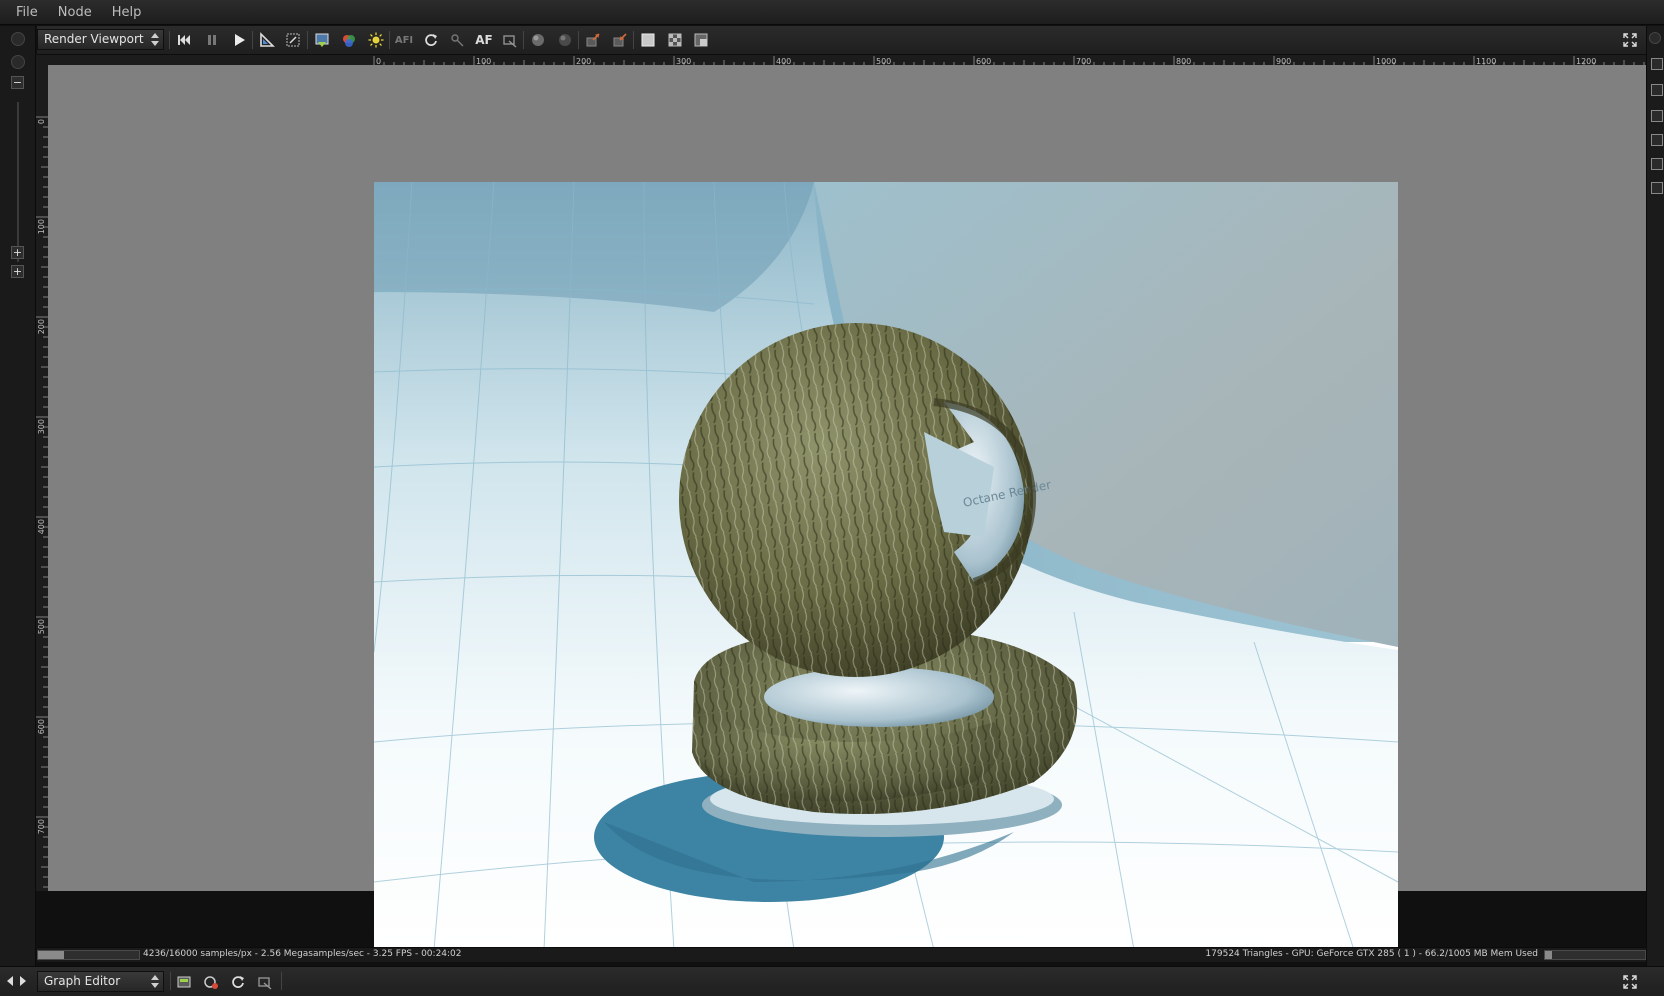 The image size is (1664, 996). Describe the element at coordinates (1083, 61) in the screenshot. I see `ruler-top-label: 700` at that location.